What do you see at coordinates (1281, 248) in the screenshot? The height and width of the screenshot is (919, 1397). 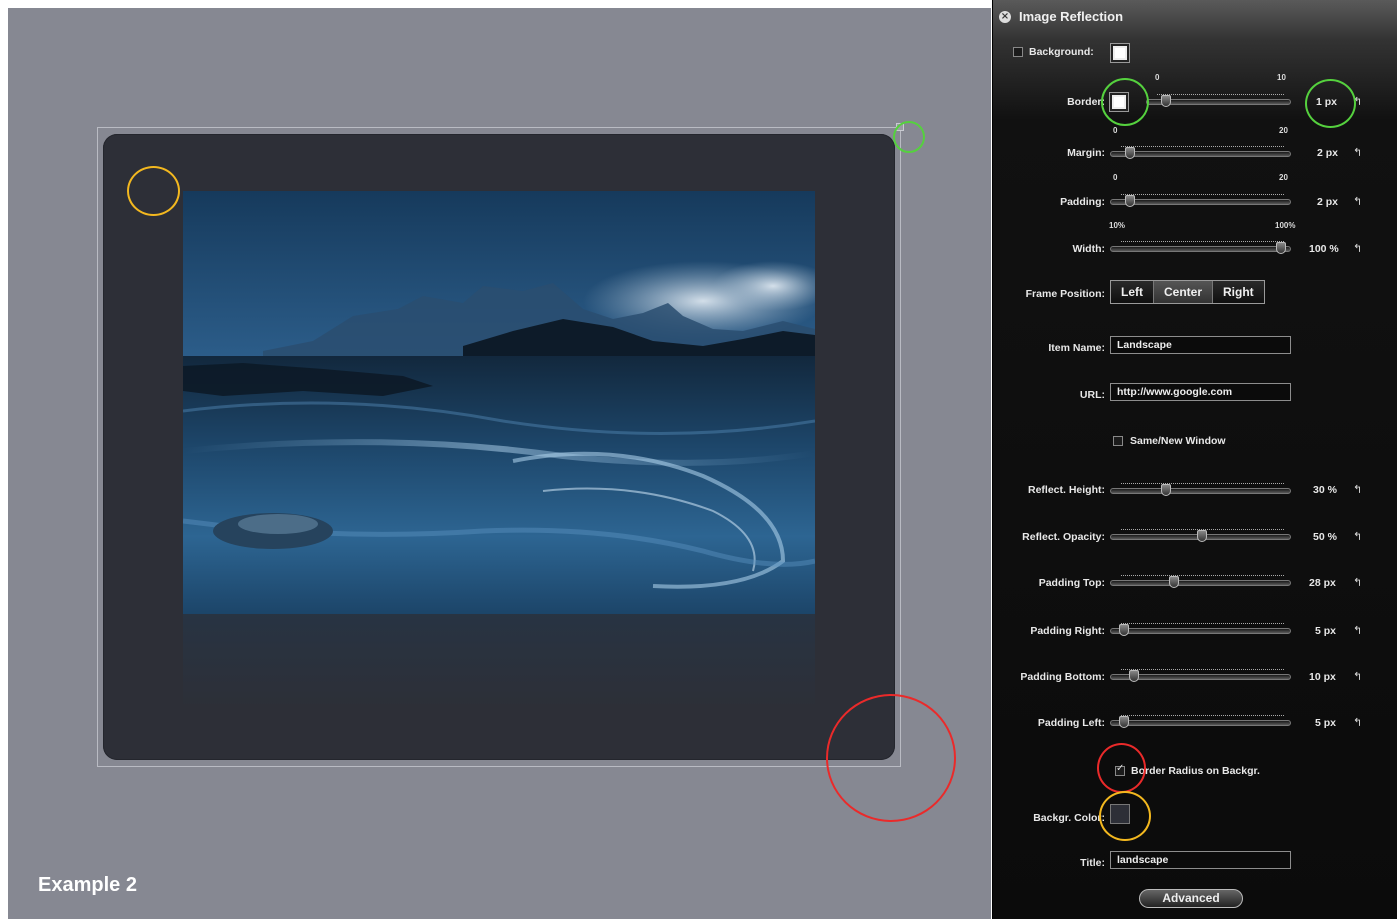 I see `width-slider-knob` at bounding box center [1281, 248].